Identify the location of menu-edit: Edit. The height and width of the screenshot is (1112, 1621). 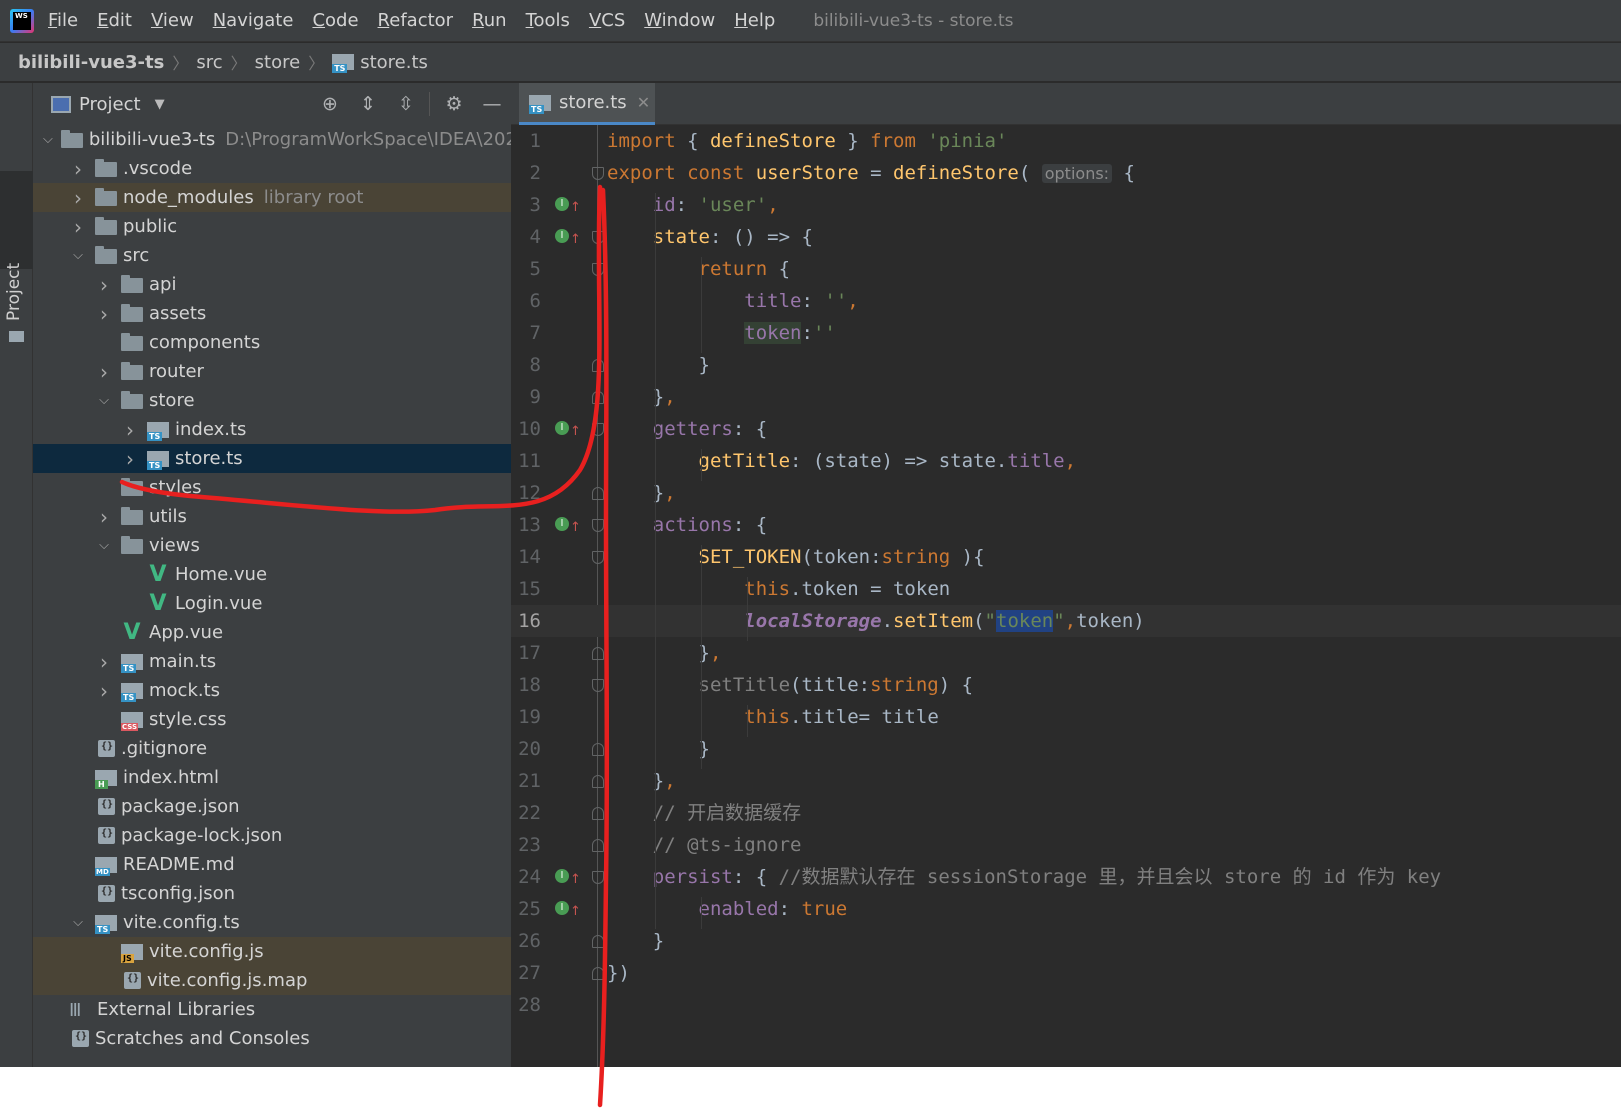
(114, 20).